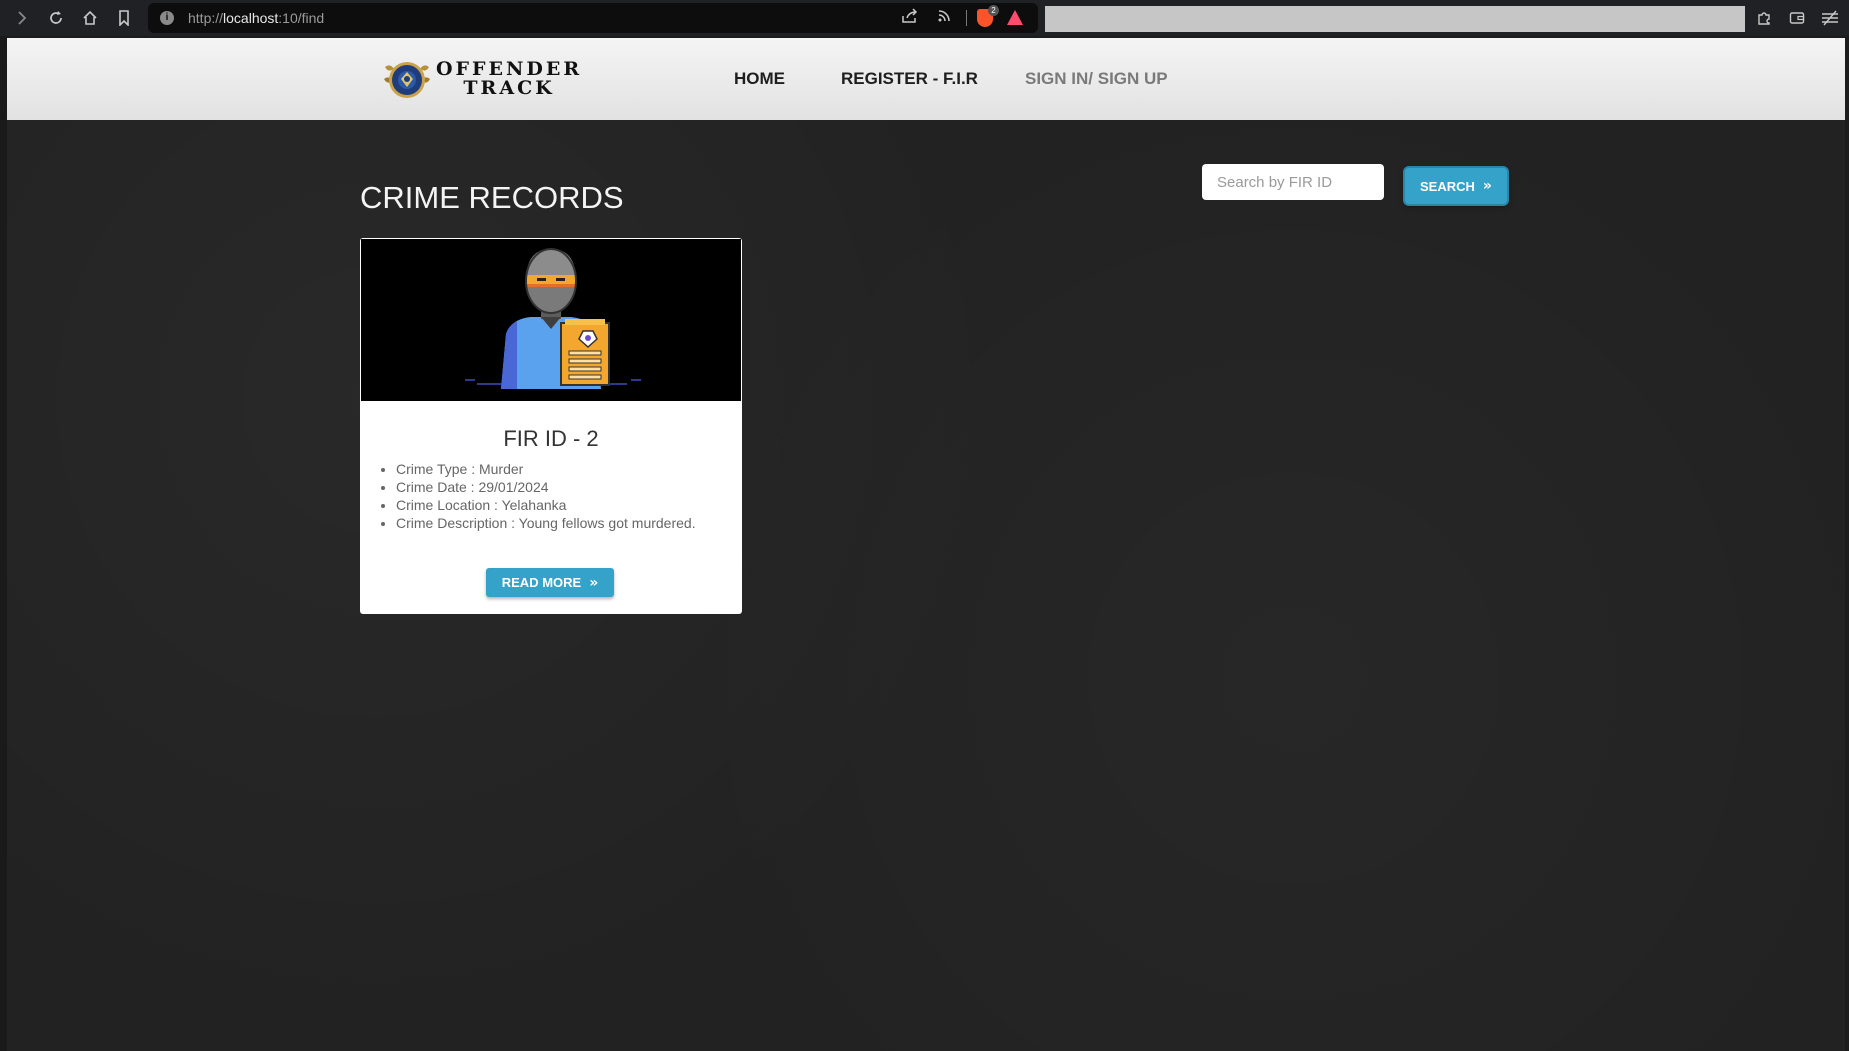 The height and width of the screenshot is (1051, 1849). What do you see at coordinates (256, 18) in the screenshot?
I see `url-text: http://localhost:10/find` at bounding box center [256, 18].